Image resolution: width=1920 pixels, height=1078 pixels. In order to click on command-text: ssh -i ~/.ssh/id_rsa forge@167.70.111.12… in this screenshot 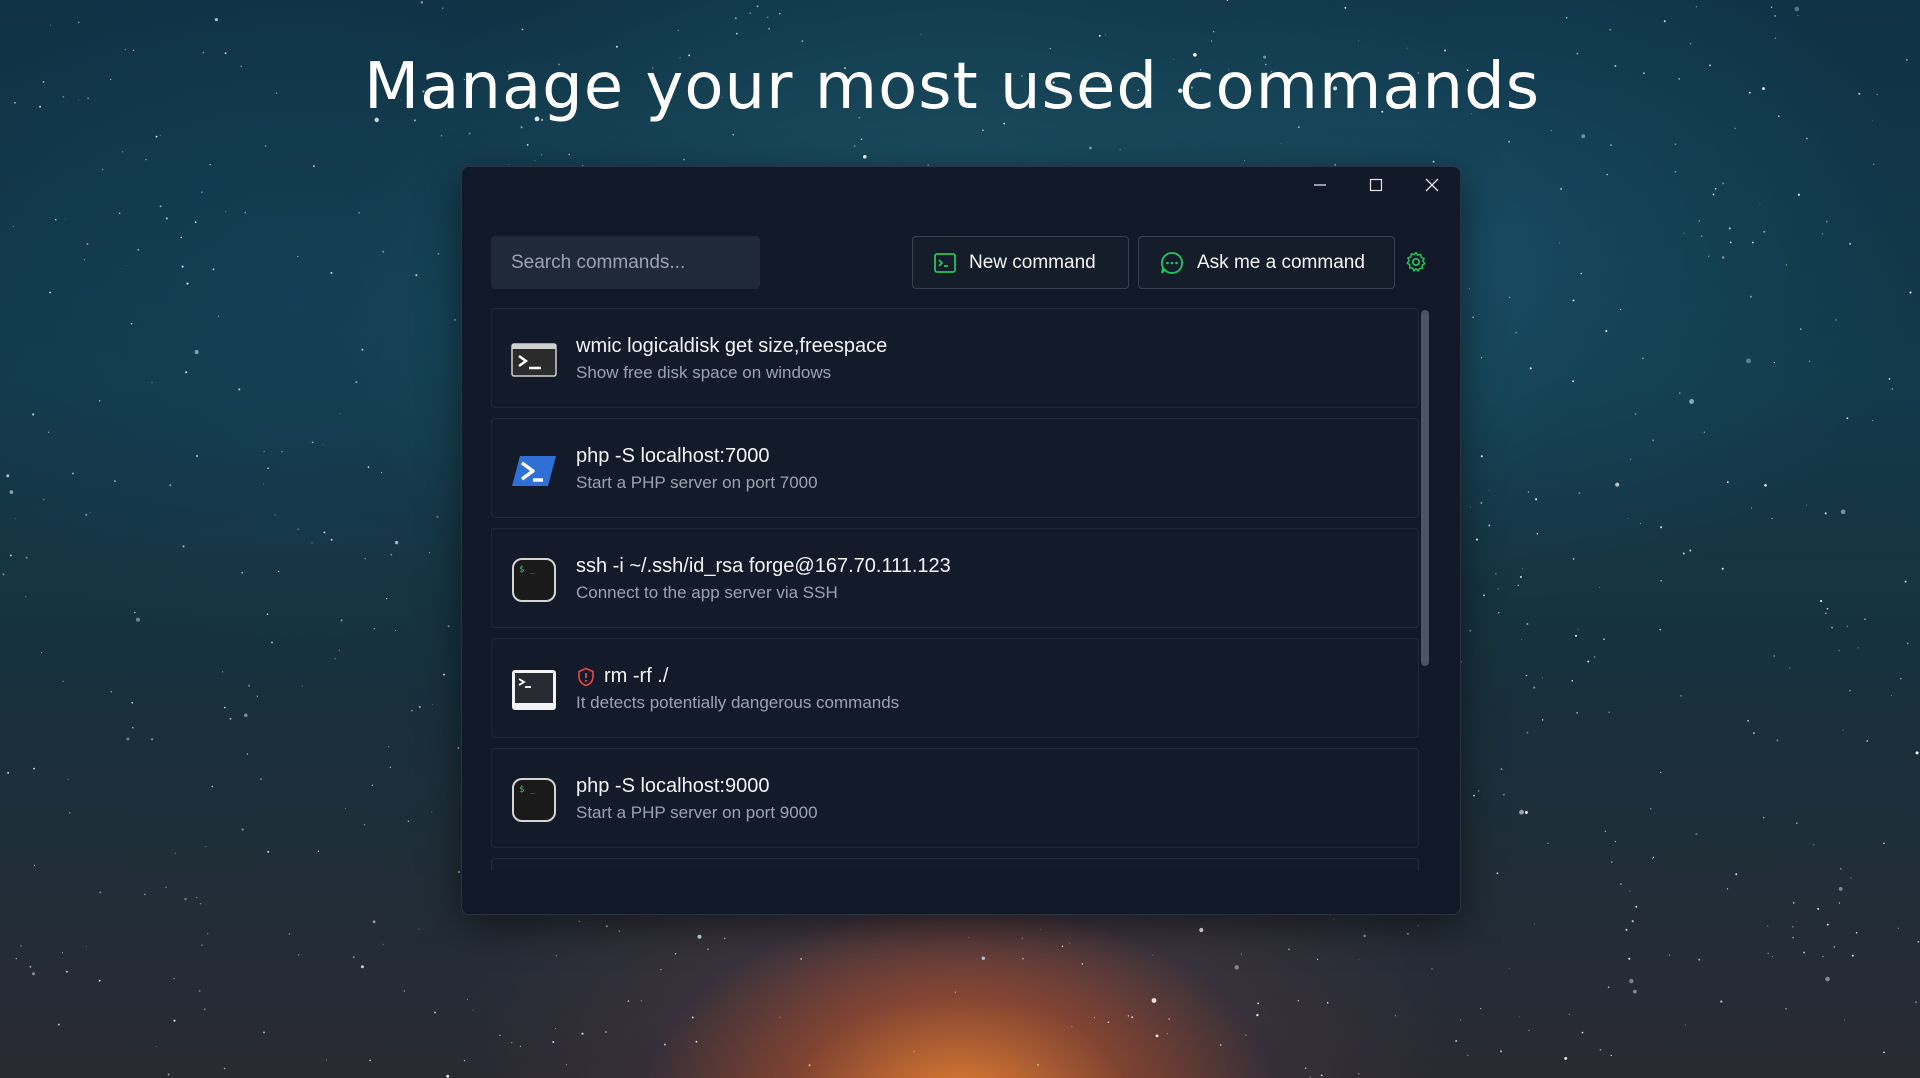, I will do `click(763, 566)`.